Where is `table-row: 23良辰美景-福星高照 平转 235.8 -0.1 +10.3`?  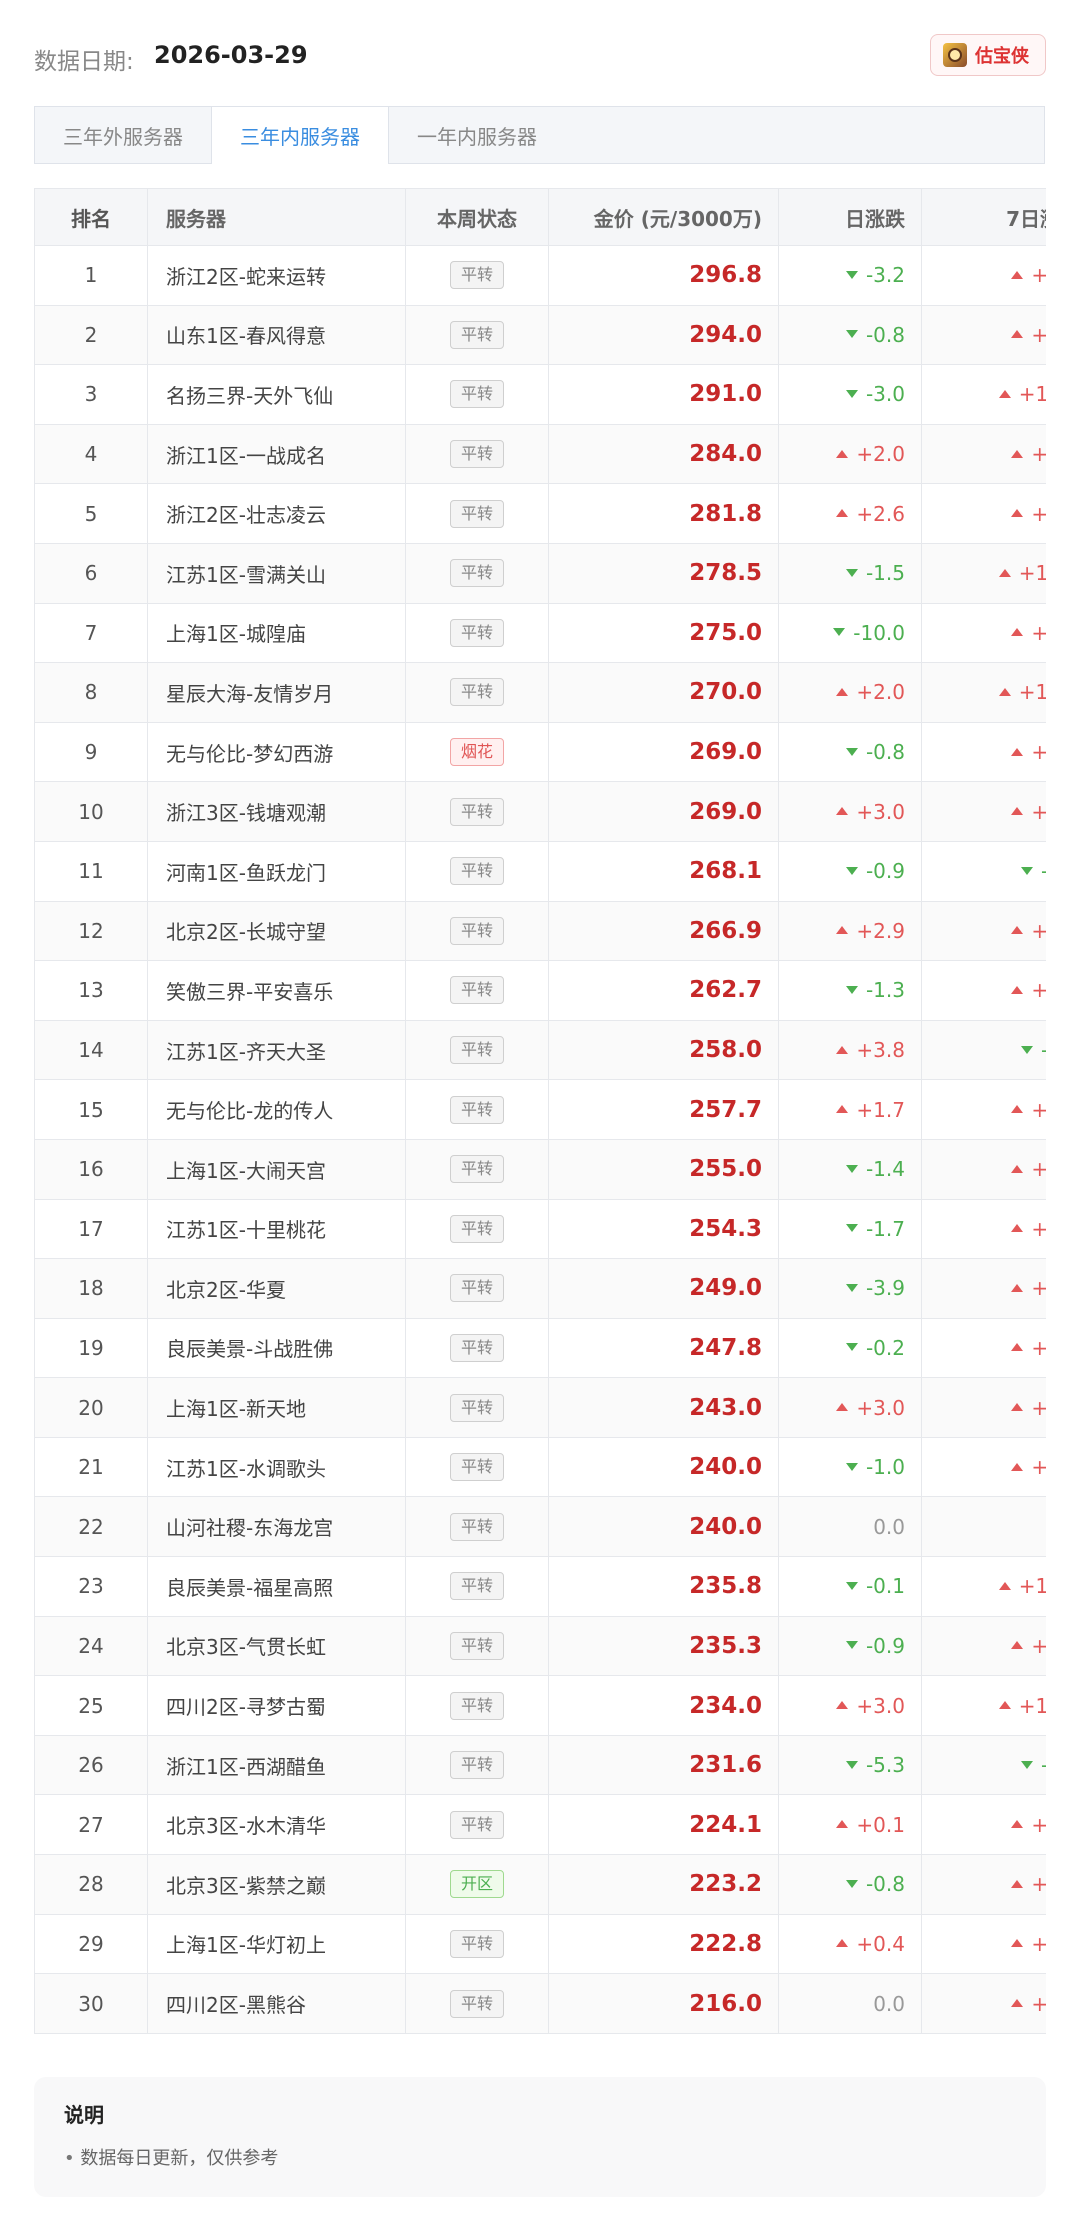
table-row: 23良辰美景-福星高照 平转 235.8 -0.1 +10.3 is located at coordinates (540, 1586).